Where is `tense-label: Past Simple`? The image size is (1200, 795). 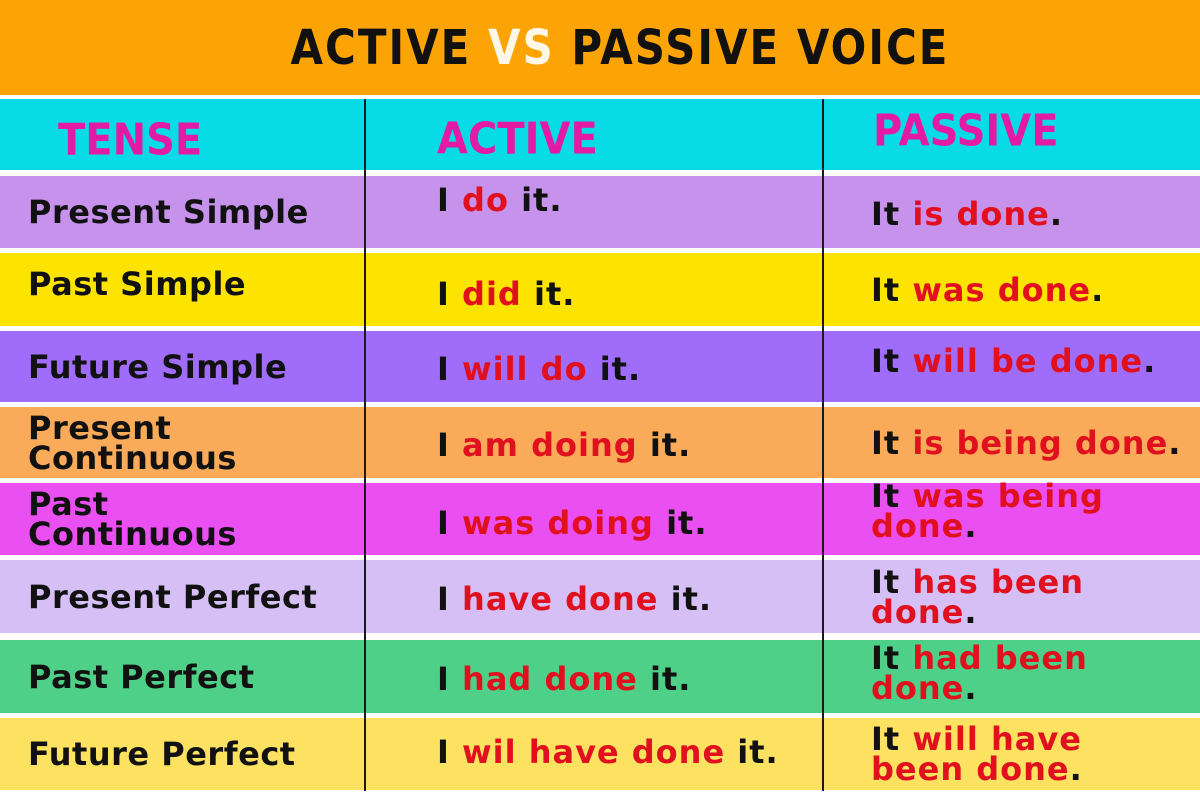 tense-label: Past Simple is located at coordinates (137, 283).